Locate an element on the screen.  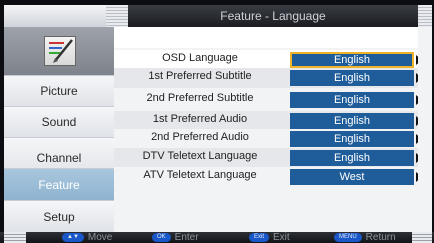
sidebar-item-label: Setup is located at coordinates (59, 217).